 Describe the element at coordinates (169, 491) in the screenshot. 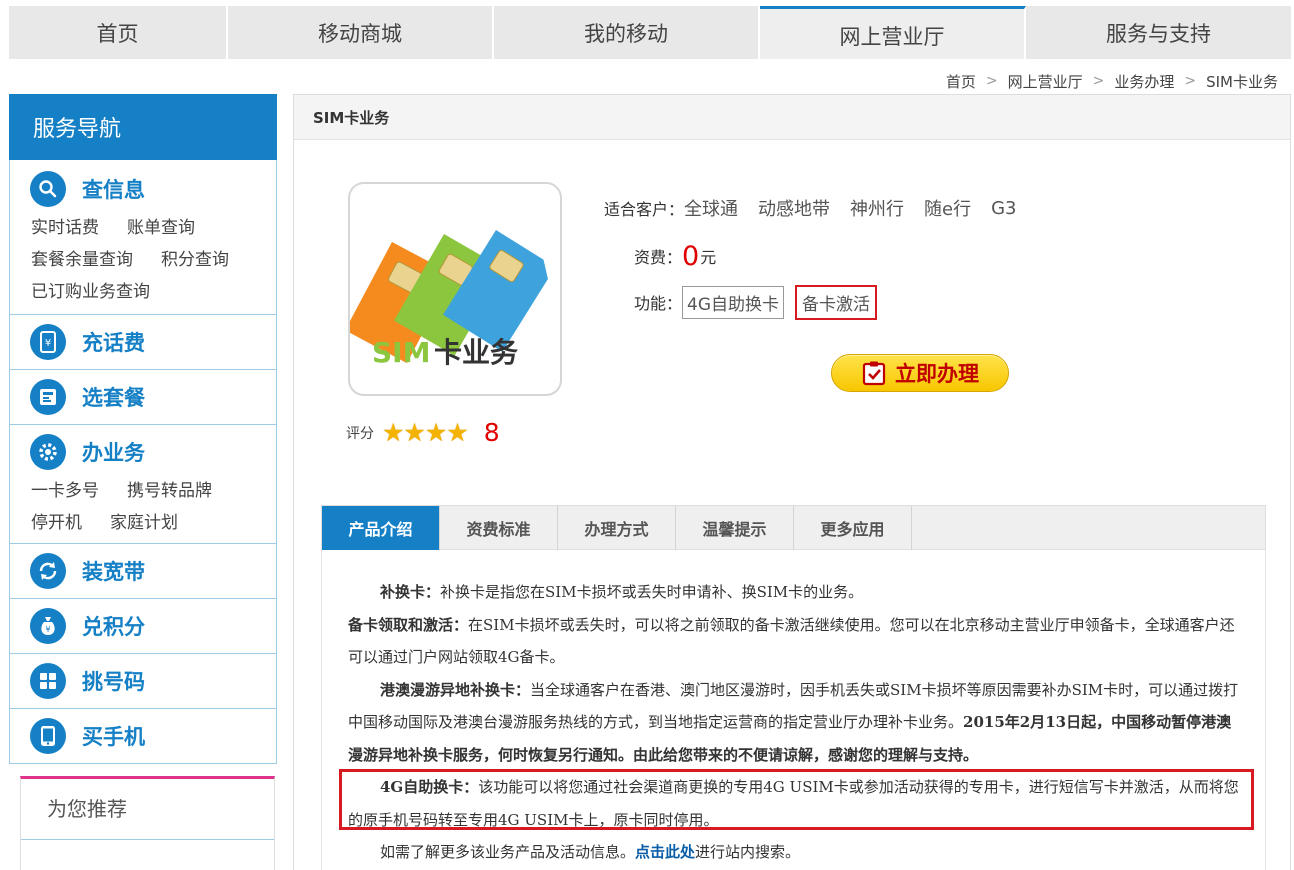

I see `link-brand-transfer: 携号转品牌` at that location.